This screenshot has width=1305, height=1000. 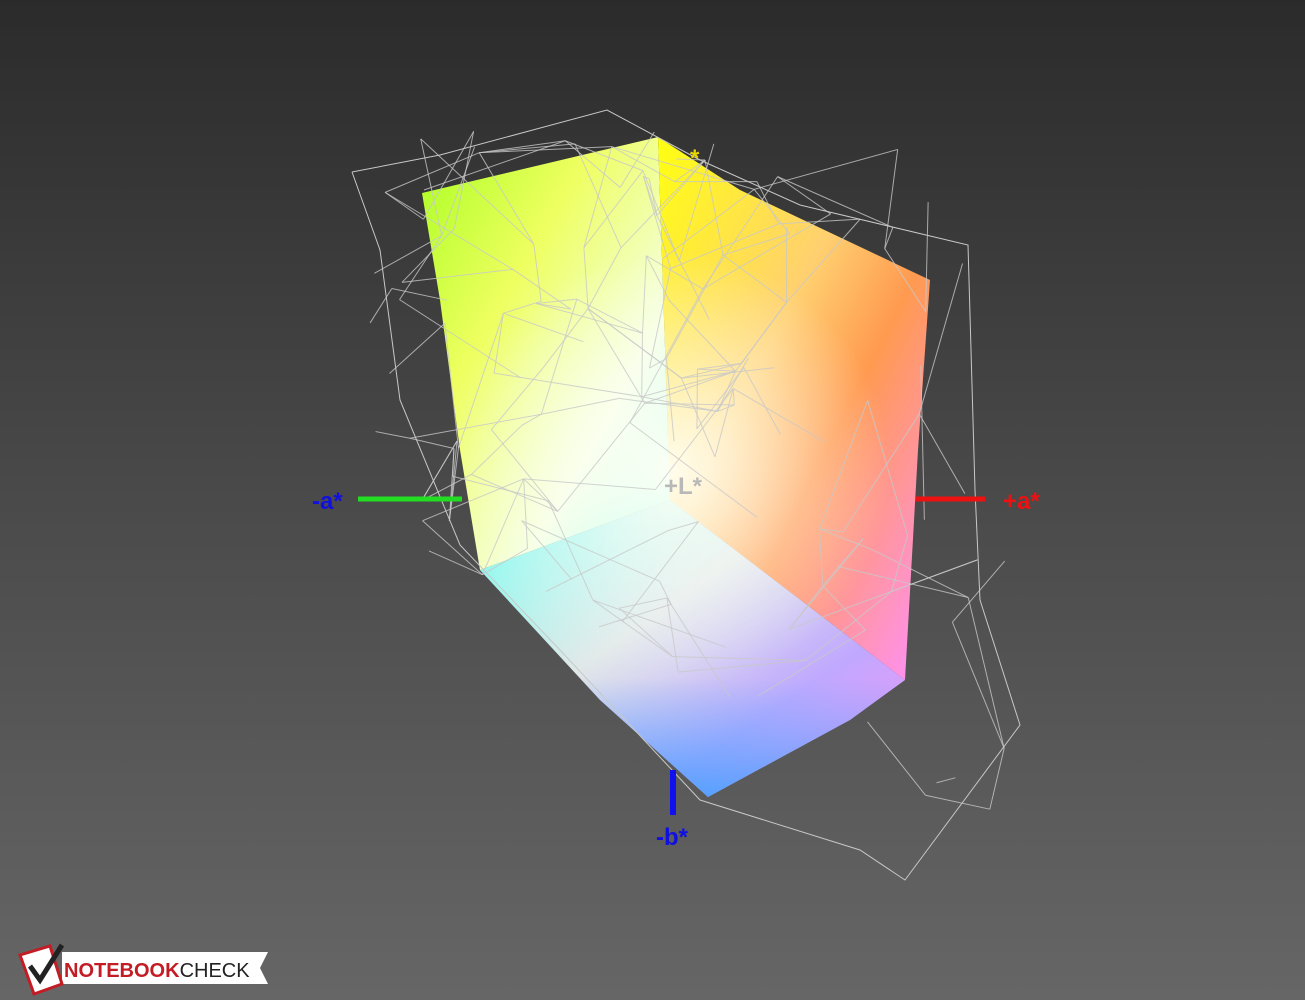 I want to click on pos-l-label: +L*, so click(x=683, y=486).